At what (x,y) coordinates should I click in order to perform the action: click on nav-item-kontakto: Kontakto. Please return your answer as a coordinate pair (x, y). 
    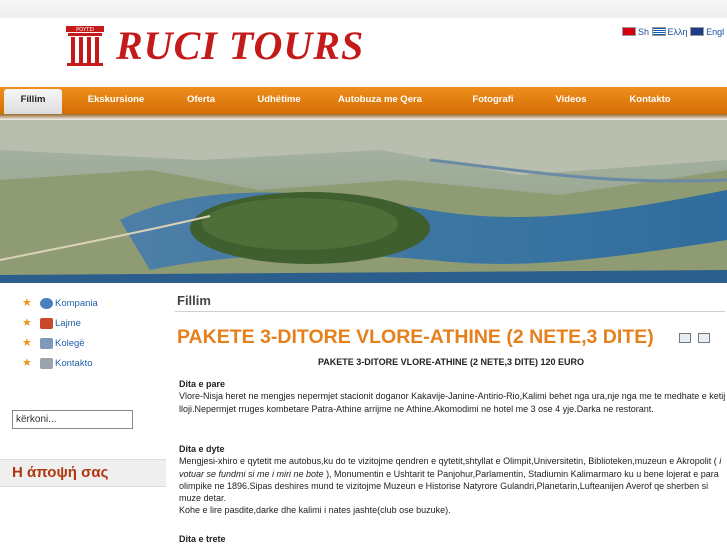
    Looking at the image, I should click on (650, 100).